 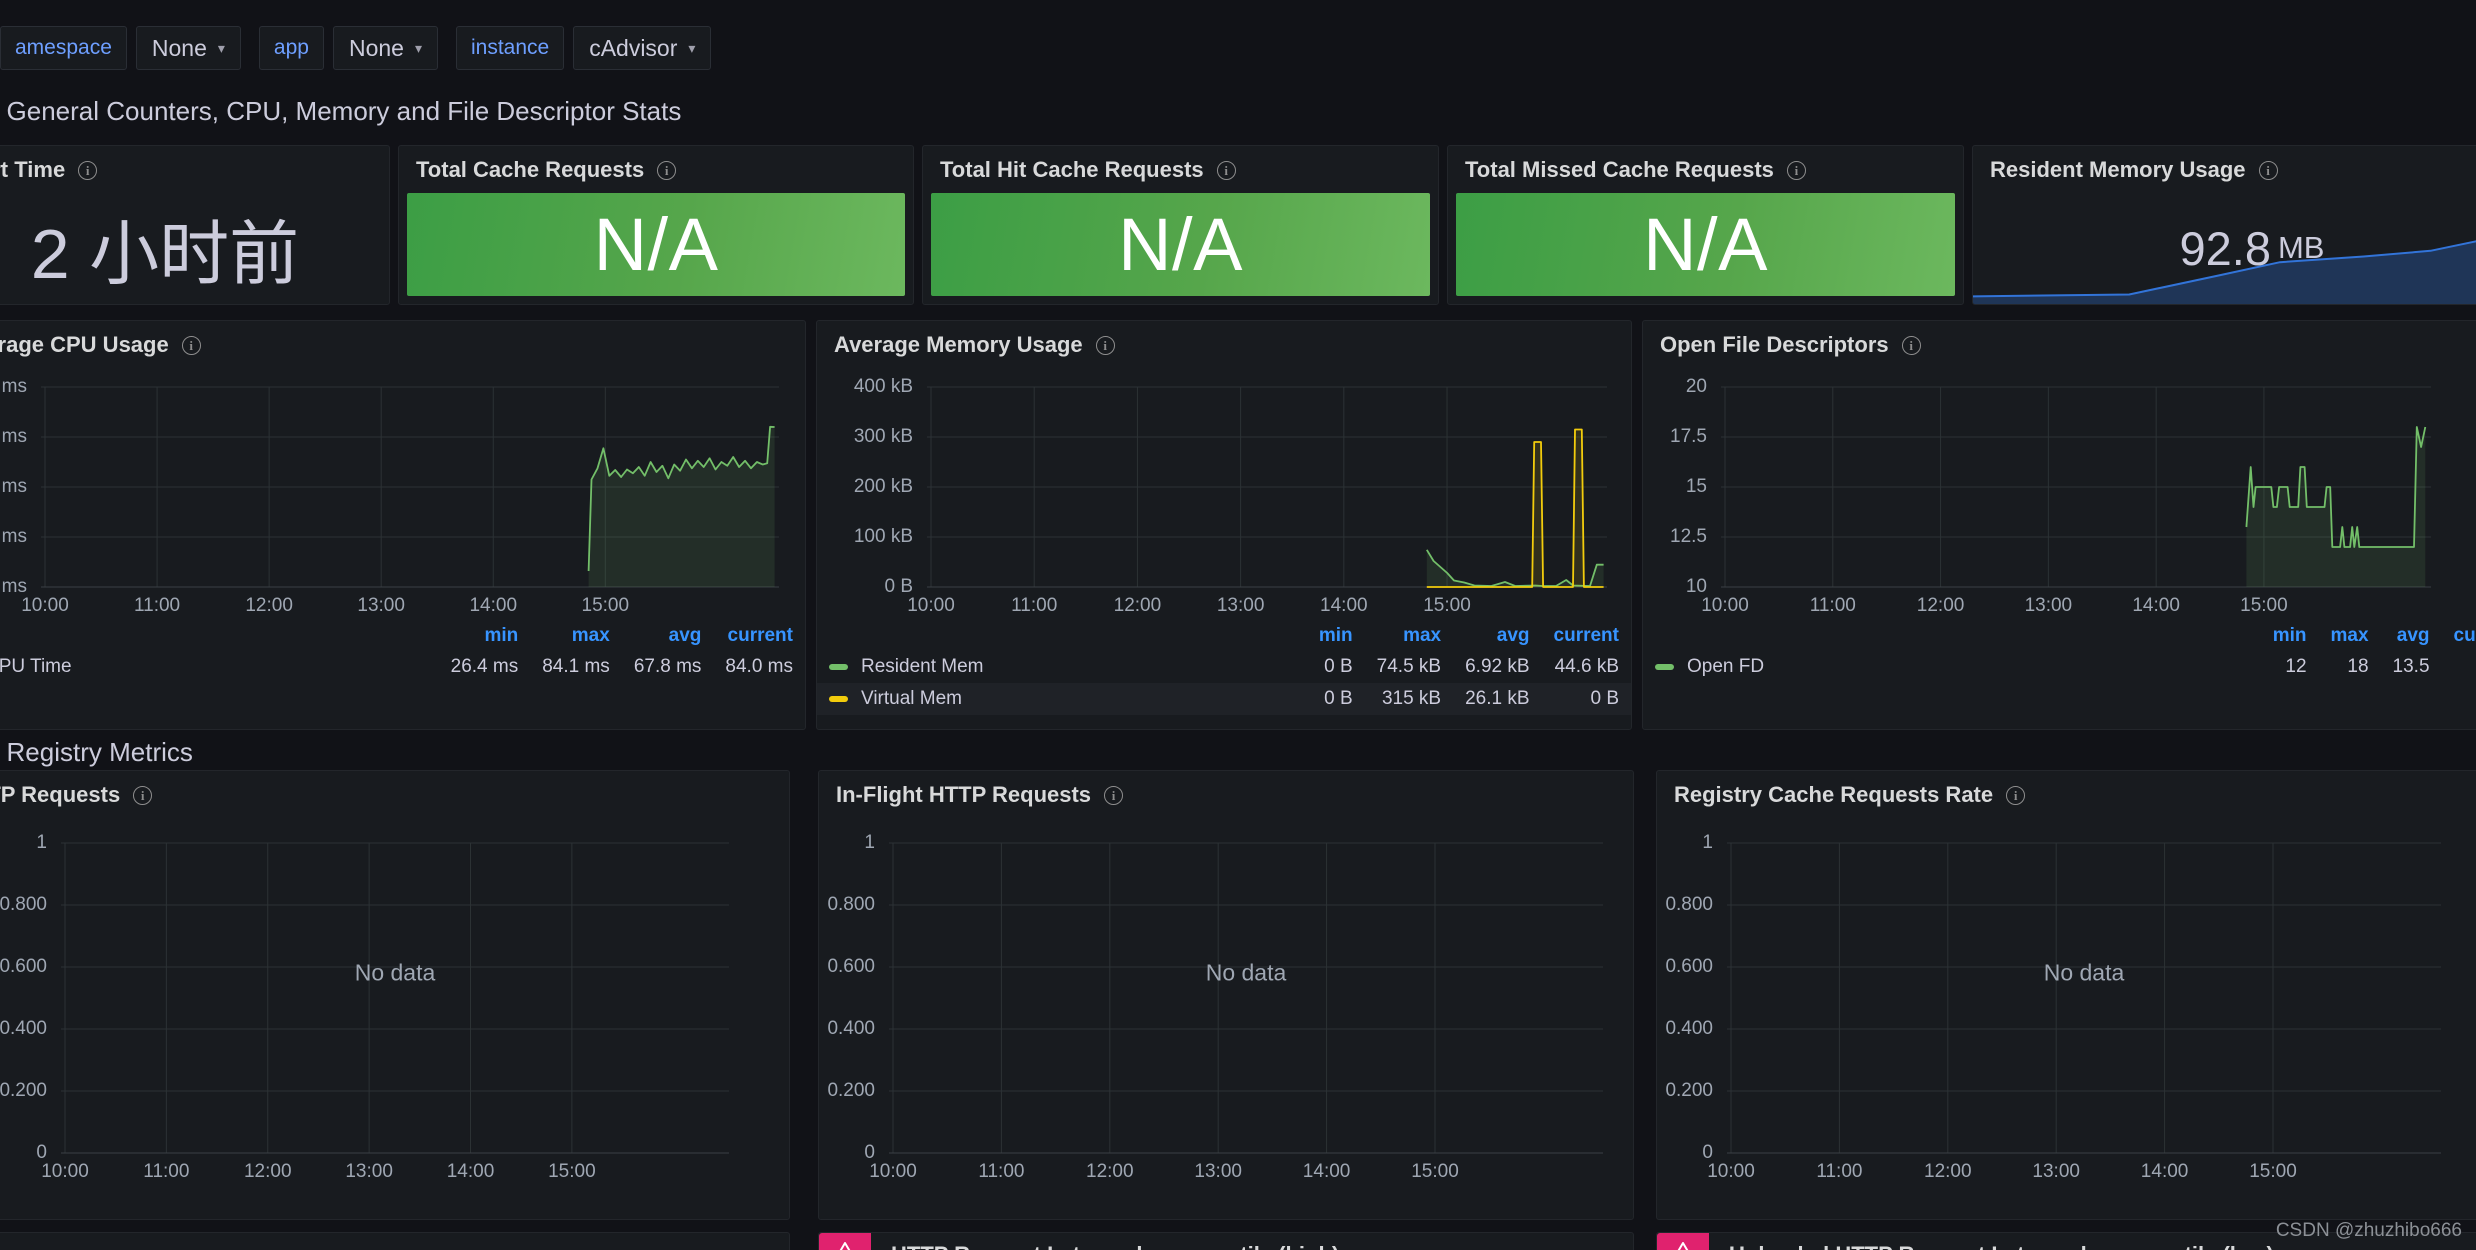 What do you see at coordinates (2358, 666) in the screenshot?
I see `legend-value-max: 18` at bounding box center [2358, 666].